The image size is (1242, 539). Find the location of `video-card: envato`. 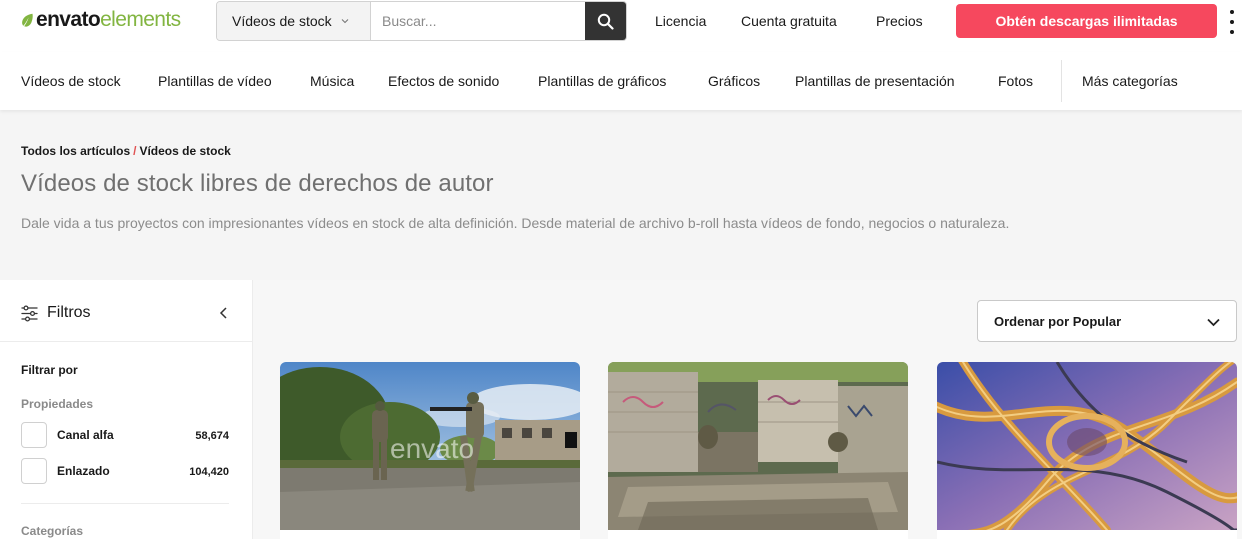

video-card: envato is located at coordinates (430, 450).